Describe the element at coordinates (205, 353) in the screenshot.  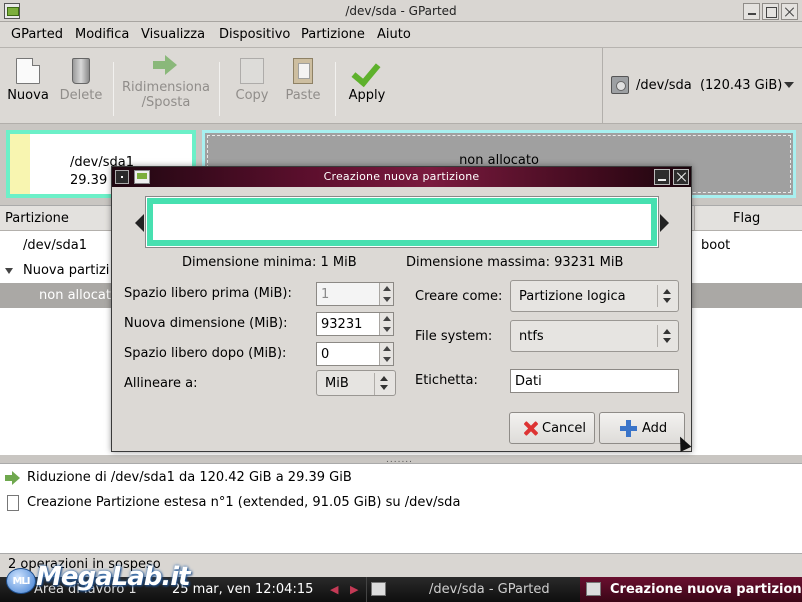
I see `free-after-label: Spazio libero dopo (MiB):` at that location.